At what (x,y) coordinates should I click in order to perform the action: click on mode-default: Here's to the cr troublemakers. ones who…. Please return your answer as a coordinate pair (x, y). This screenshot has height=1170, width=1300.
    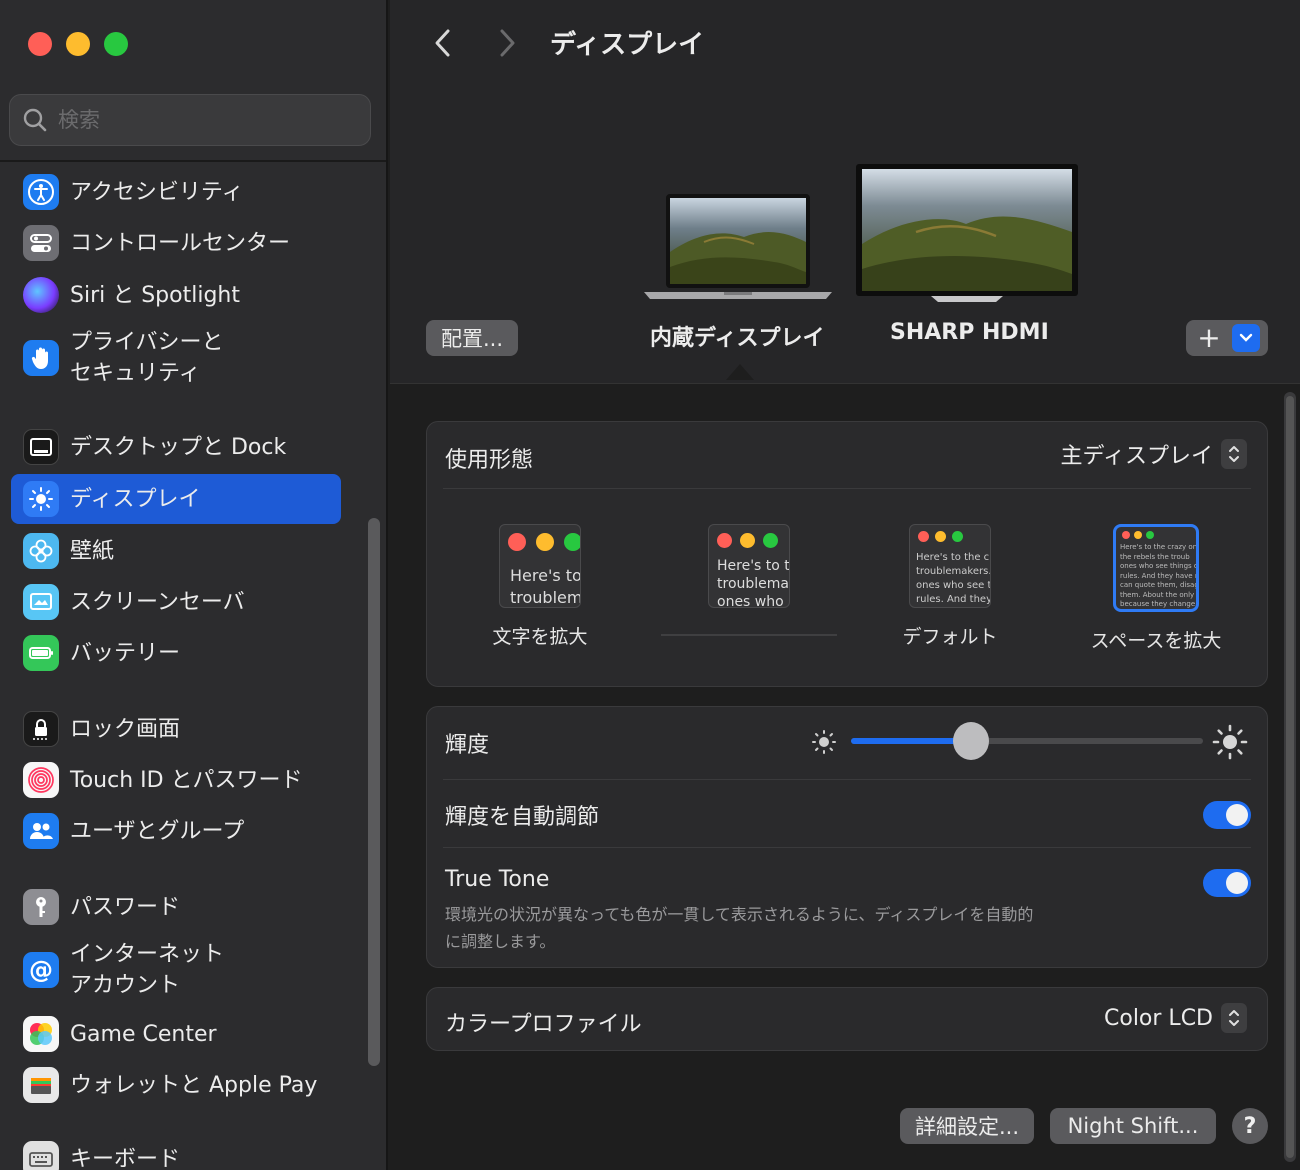
    Looking at the image, I should click on (950, 586).